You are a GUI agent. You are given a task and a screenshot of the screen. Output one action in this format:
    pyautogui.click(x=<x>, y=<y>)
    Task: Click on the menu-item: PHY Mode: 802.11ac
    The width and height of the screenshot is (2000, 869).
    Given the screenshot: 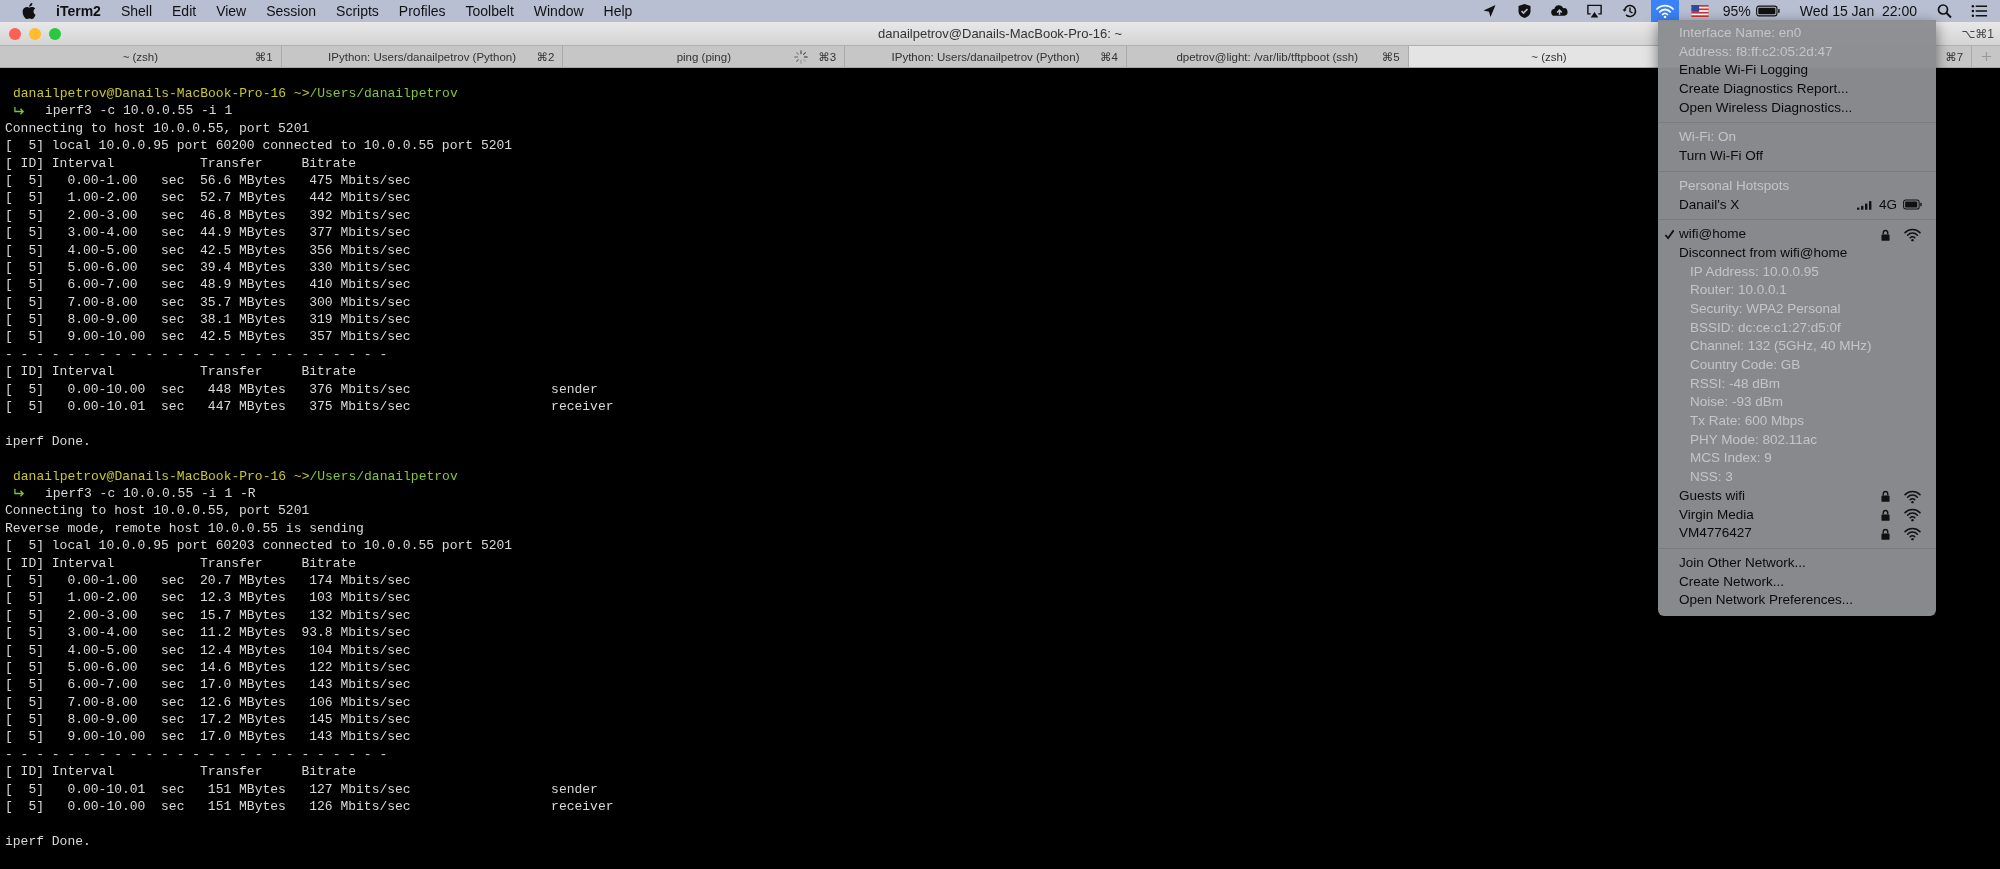 What is the action you would take?
    pyautogui.click(x=1754, y=439)
    